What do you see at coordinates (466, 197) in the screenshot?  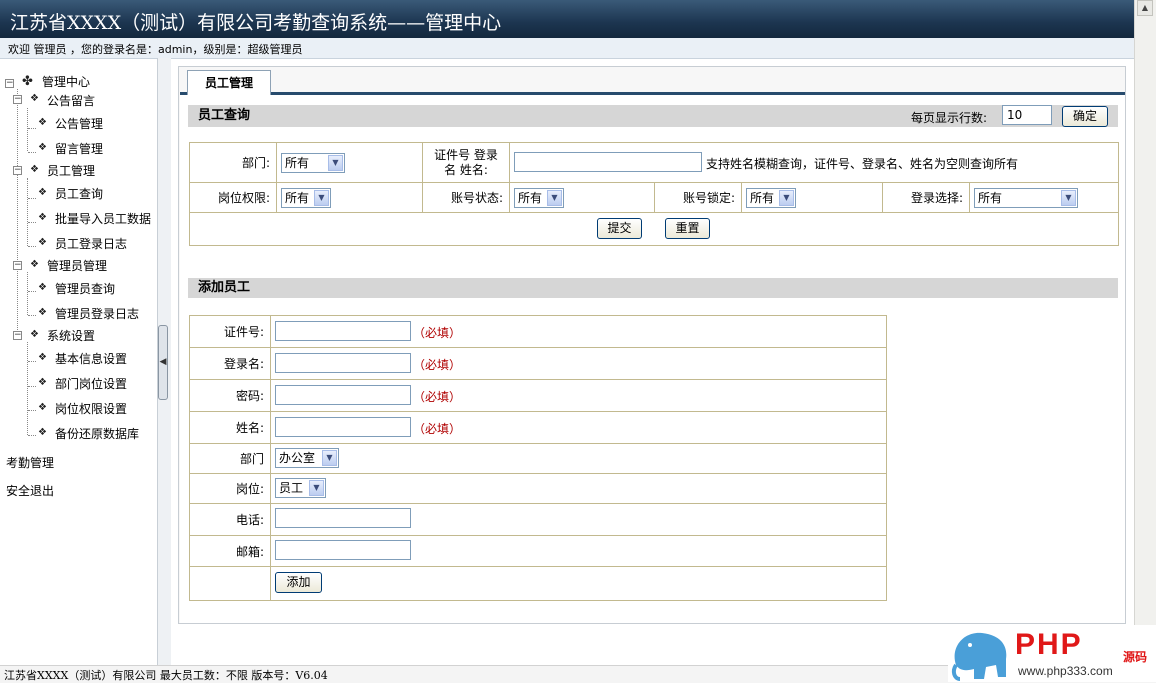 I see `status-label: 账号状态:` at bounding box center [466, 197].